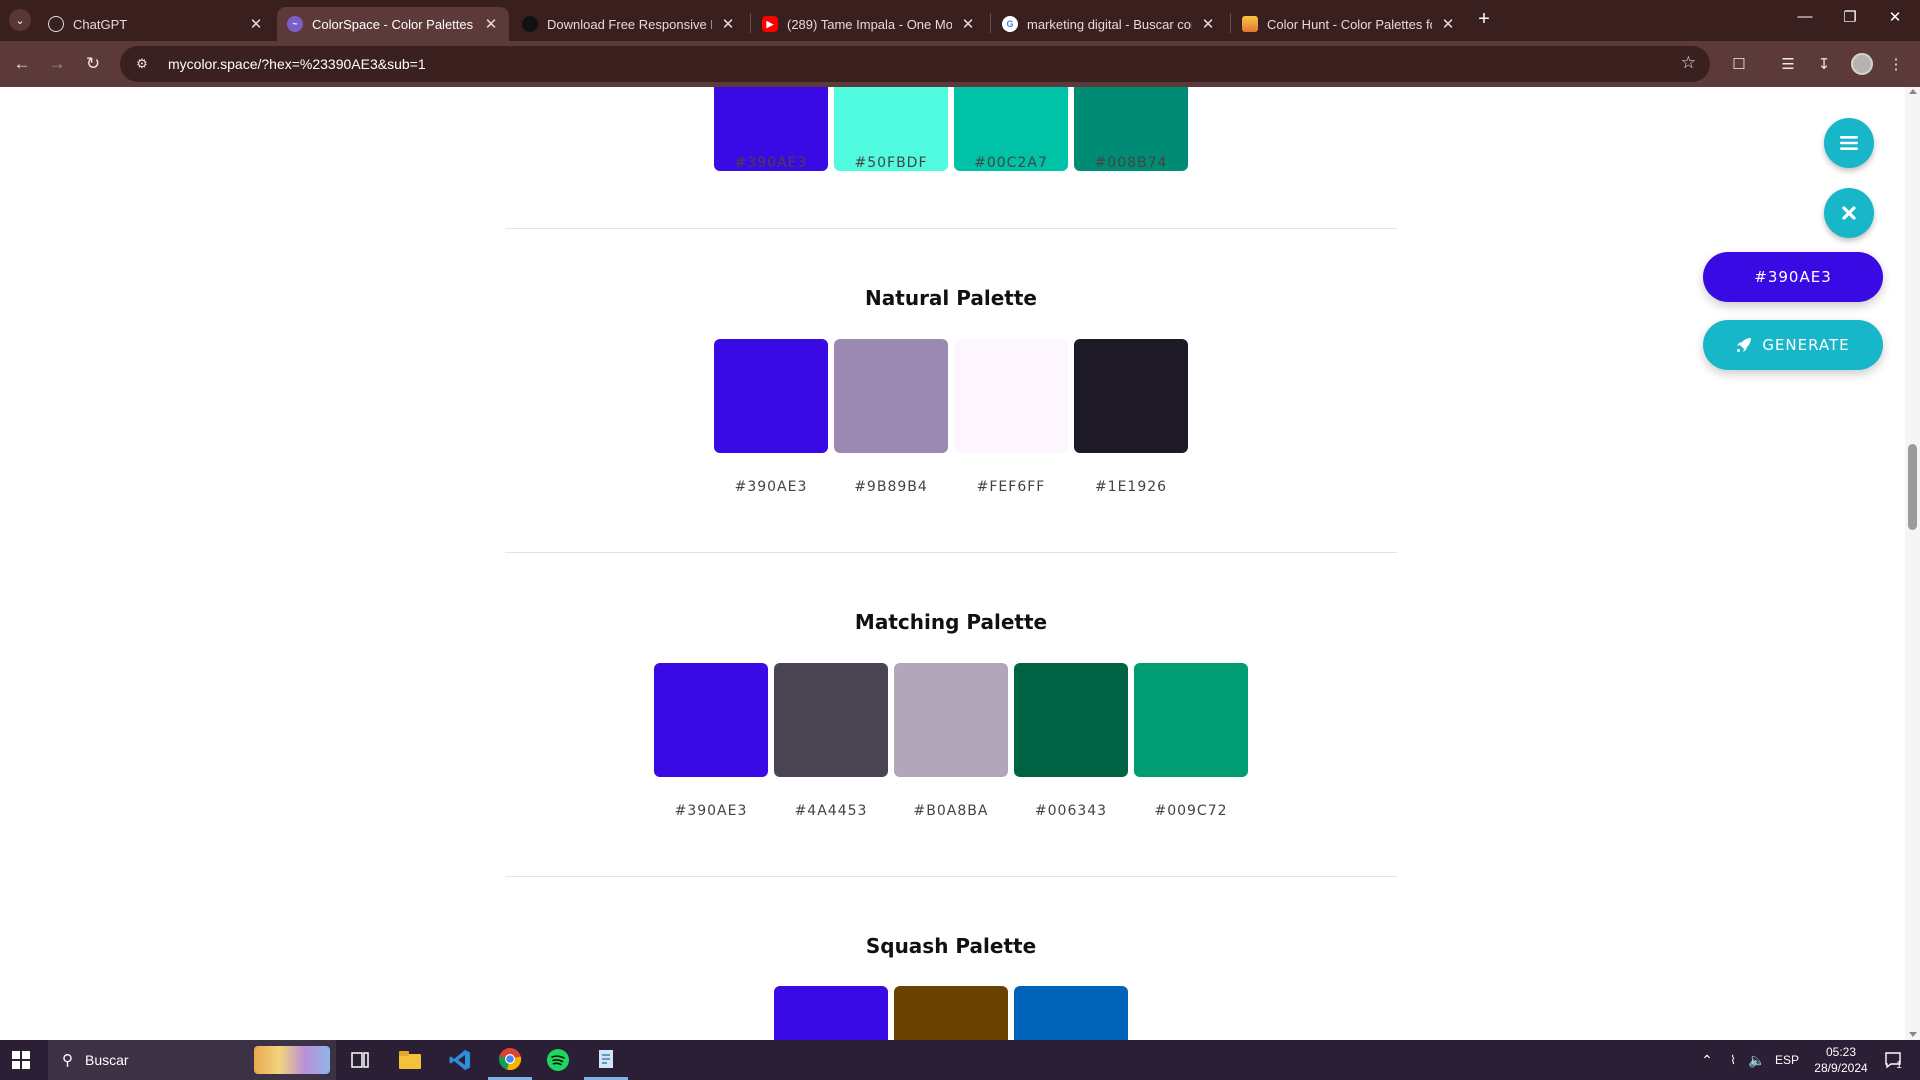 The image size is (1920, 1080). I want to click on page-scrollbar, so click(1912, 563).